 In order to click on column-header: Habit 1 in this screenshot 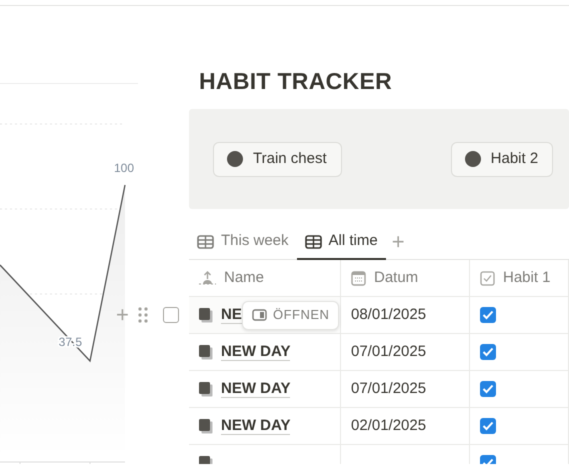, I will do `click(519, 278)`.